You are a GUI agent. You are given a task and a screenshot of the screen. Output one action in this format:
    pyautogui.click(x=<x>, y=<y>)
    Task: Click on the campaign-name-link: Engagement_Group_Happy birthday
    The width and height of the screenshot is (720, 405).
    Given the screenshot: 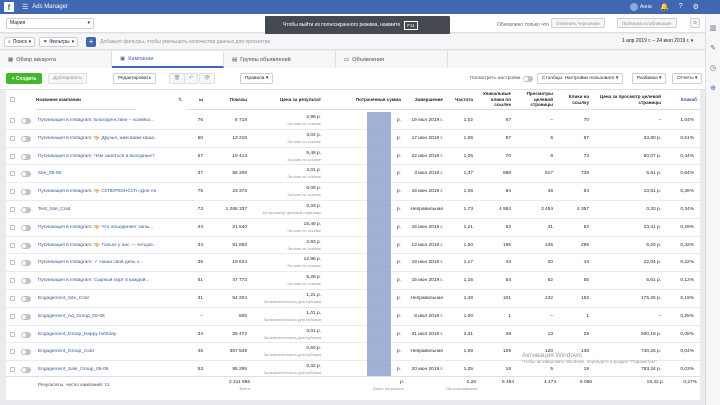 What is the action you would take?
    pyautogui.click(x=97, y=334)
    